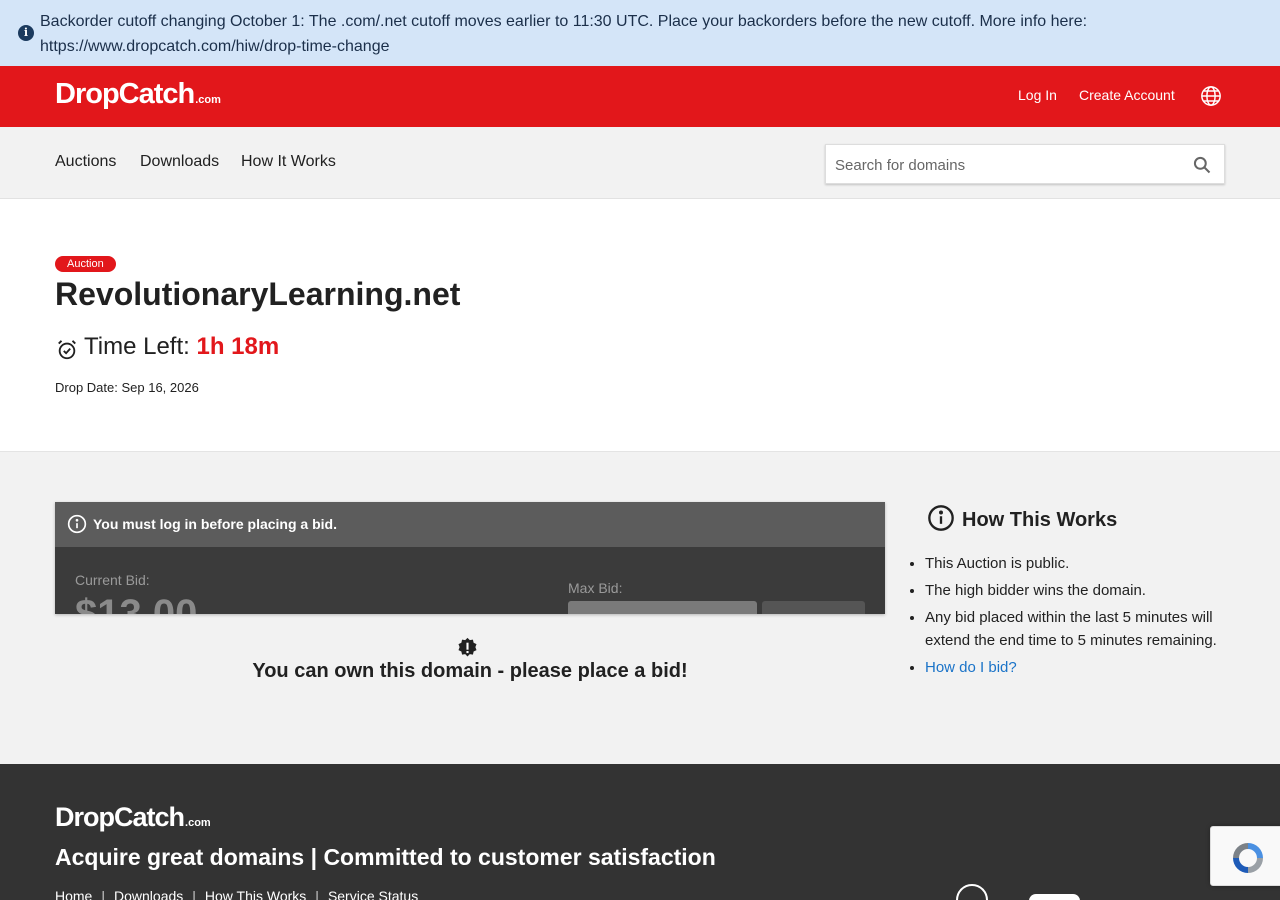 This screenshot has width=1280, height=900. I want to click on time-left: Time Left: 1h 18m, so click(181, 347).